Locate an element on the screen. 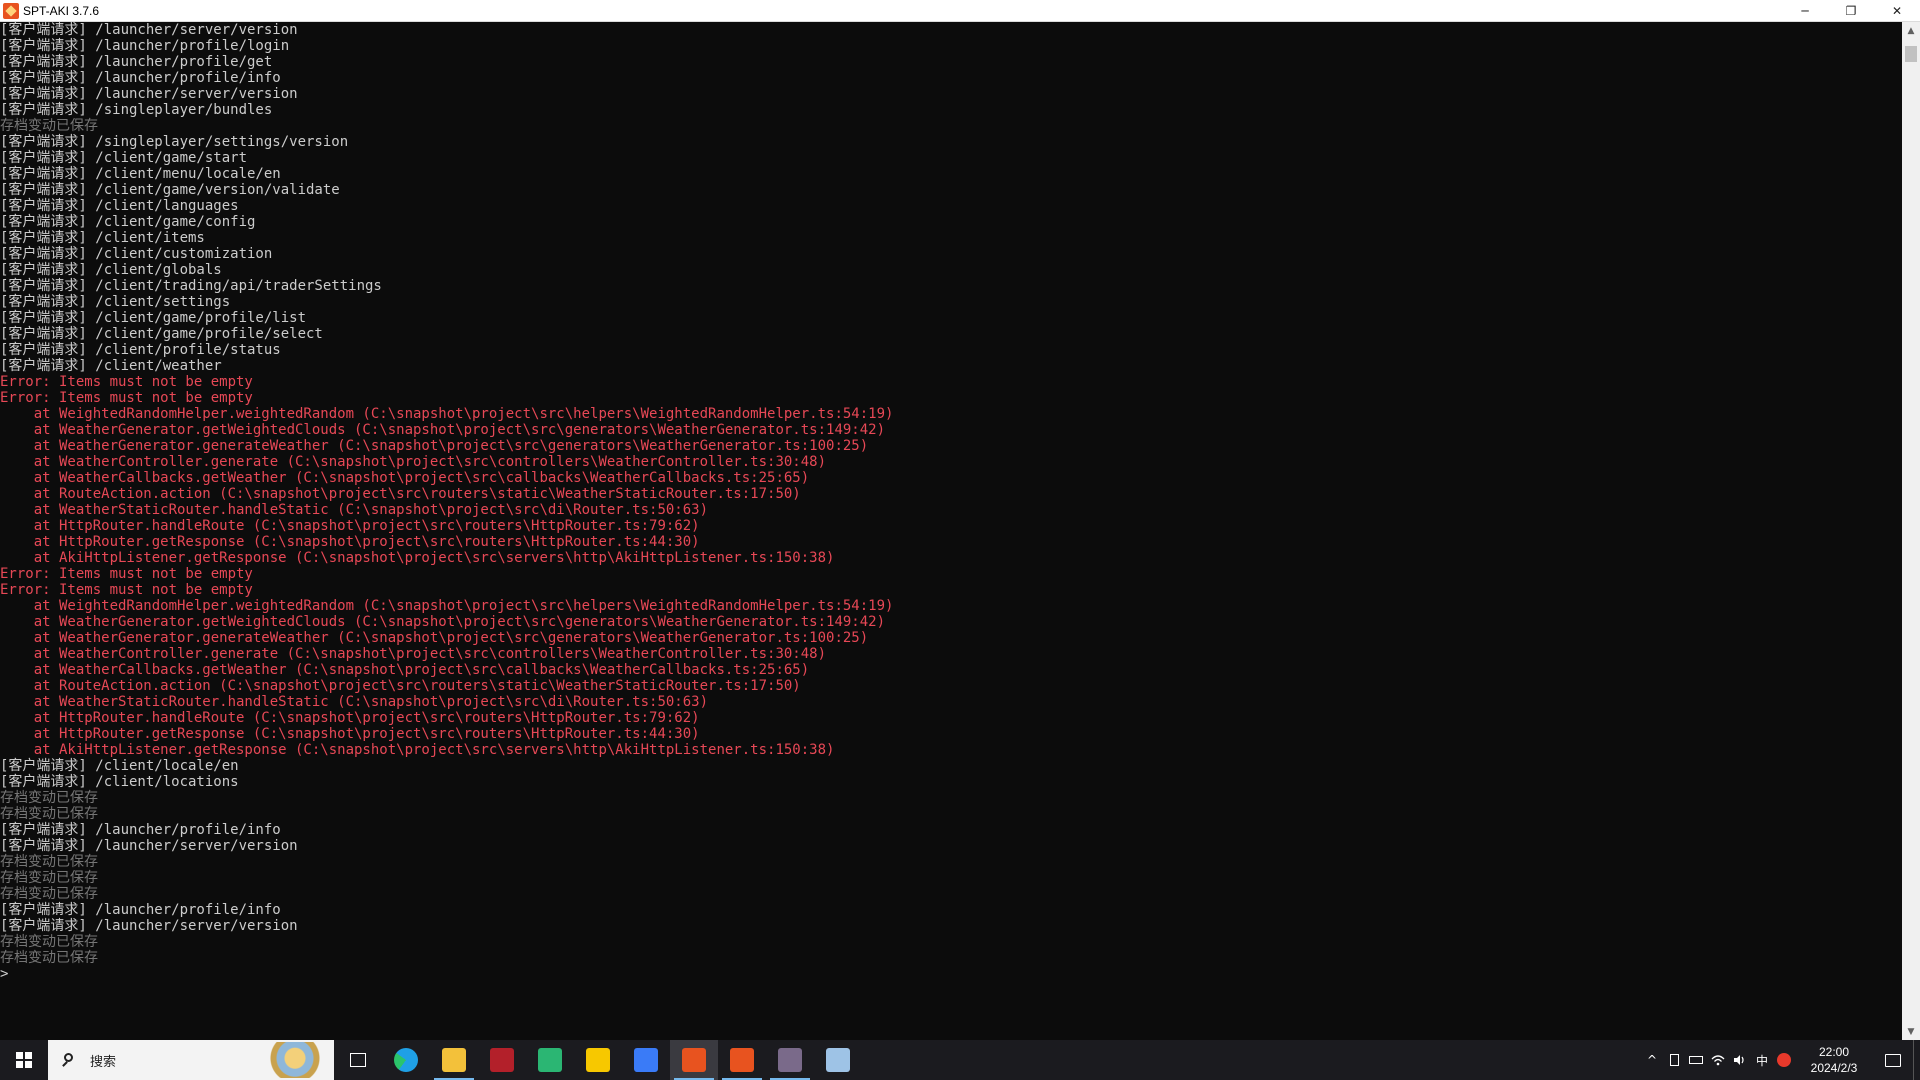  taskbar-app-list is located at coordinates (598, 1060).